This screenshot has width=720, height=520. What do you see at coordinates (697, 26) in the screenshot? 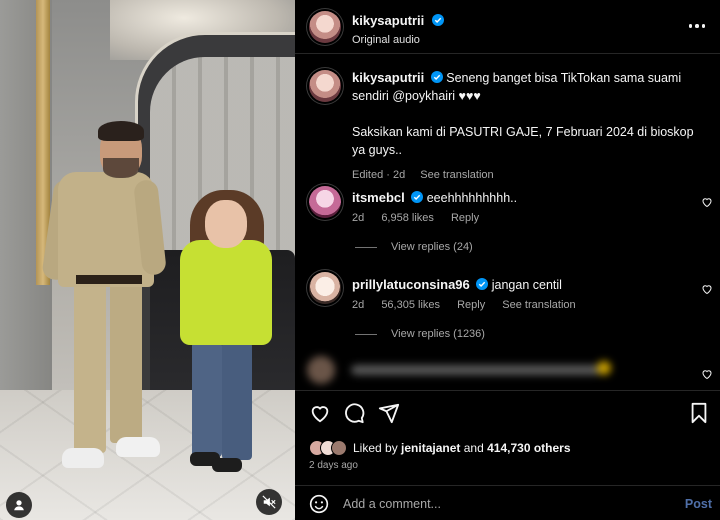
I see `more-icon` at bounding box center [697, 26].